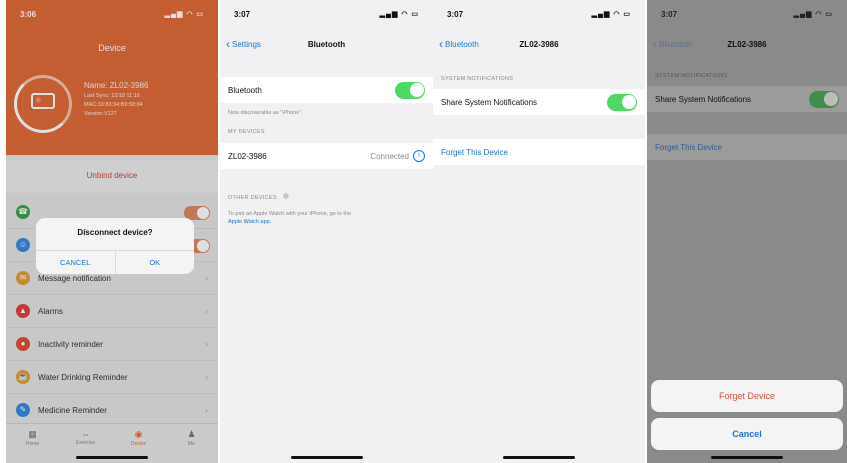 The image size is (847, 463). Describe the element at coordinates (419, 156) in the screenshot. I see `info-icon: i` at that location.